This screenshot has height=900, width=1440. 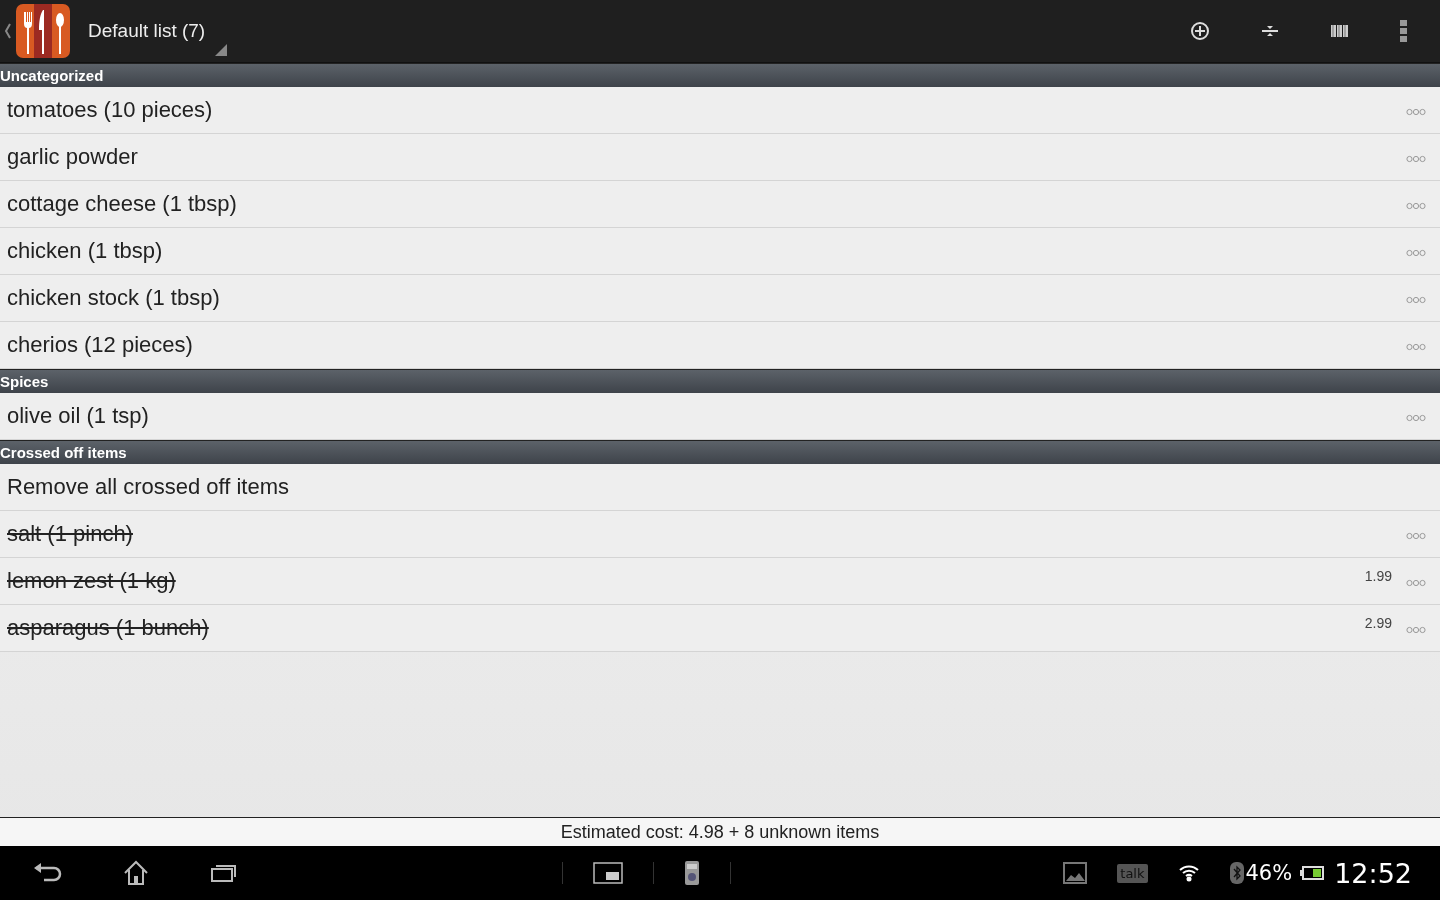 What do you see at coordinates (1188, 873) in the screenshot?
I see `wifi-icon` at bounding box center [1188, 873].